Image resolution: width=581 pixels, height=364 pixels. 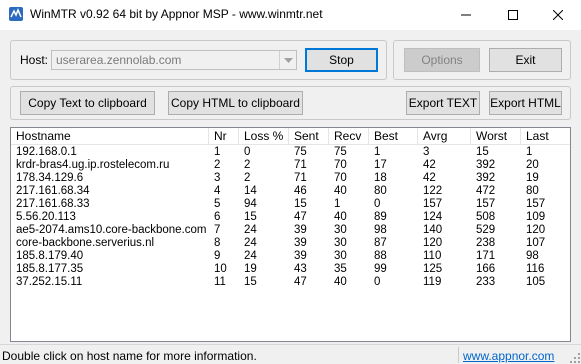 I want to click on maximize-button, so click(x=513, y=15).